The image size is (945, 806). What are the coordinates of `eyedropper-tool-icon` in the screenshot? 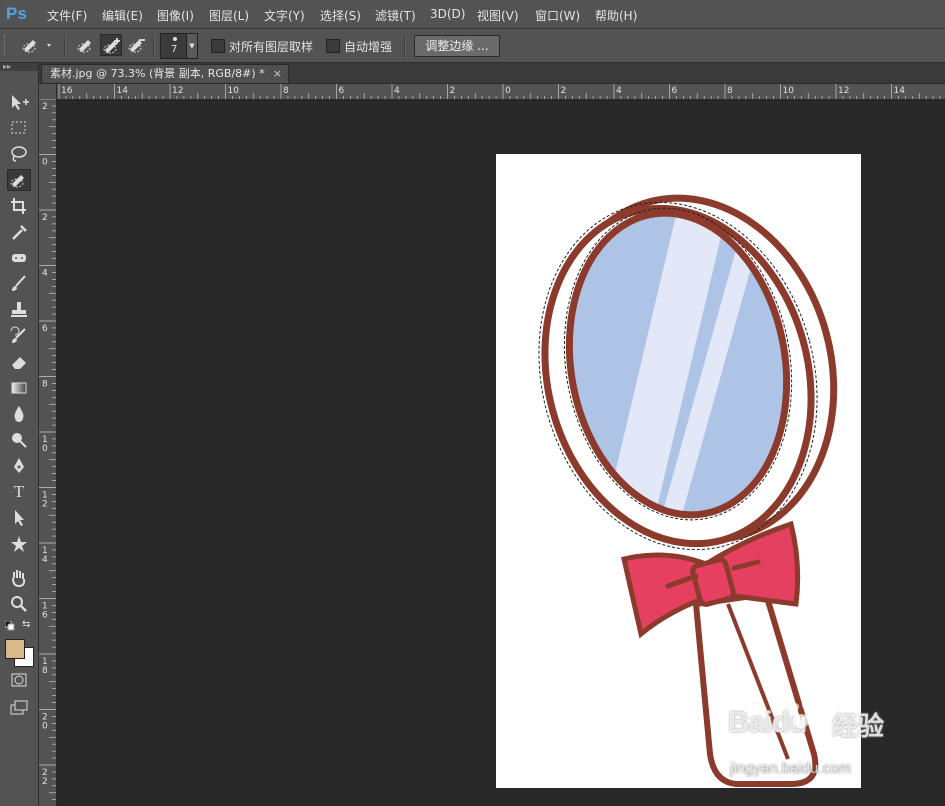 It's located at (19, 232).